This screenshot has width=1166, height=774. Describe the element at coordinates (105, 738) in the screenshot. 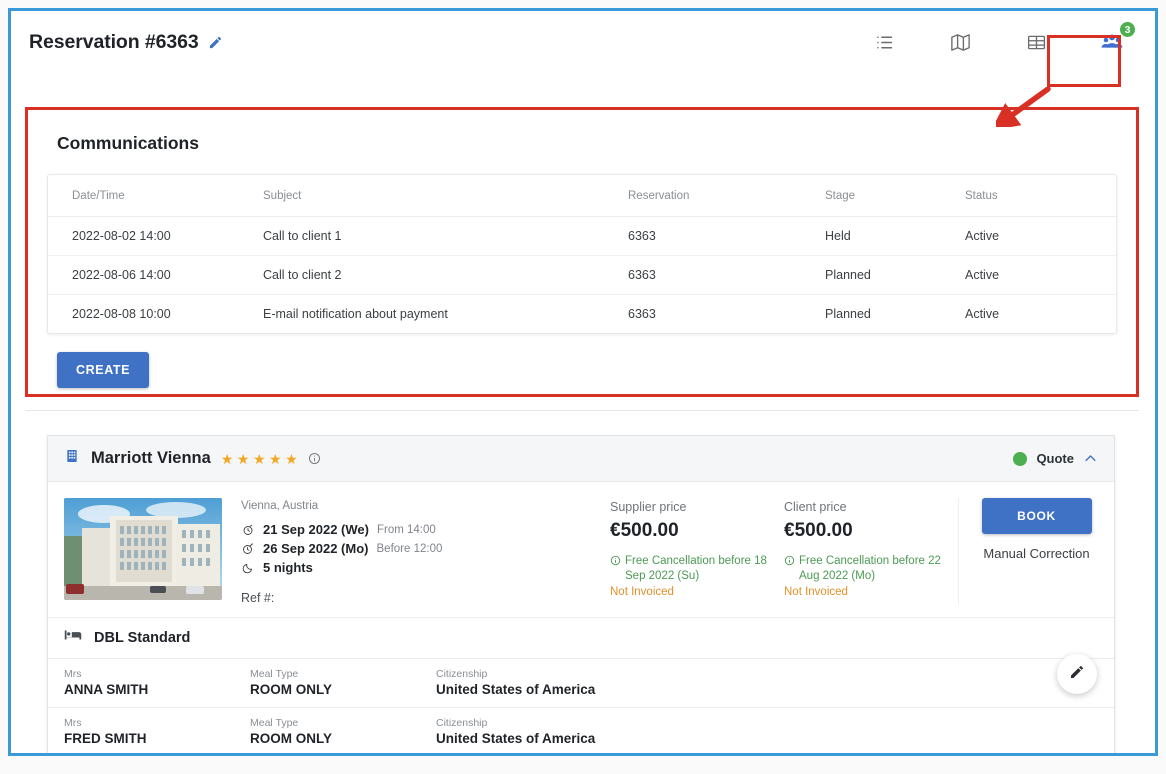

I see `guest-name: FRED SMITH` at that location.